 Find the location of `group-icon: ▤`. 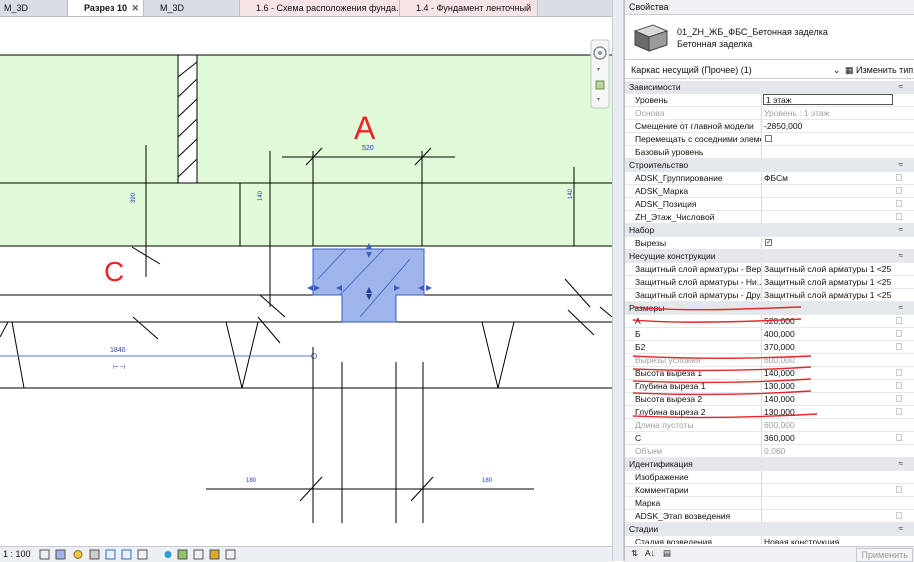

group-icon: ▤ is located at coordinates (667, 553).